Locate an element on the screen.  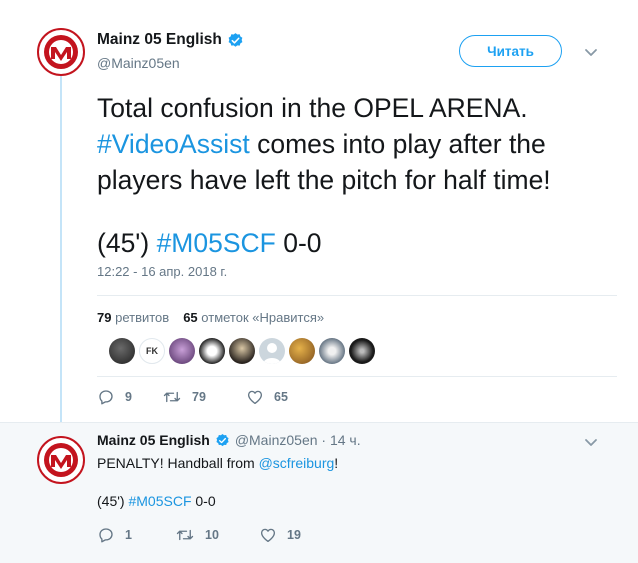
likes-count: 65 is located at coordinates (190, 317).